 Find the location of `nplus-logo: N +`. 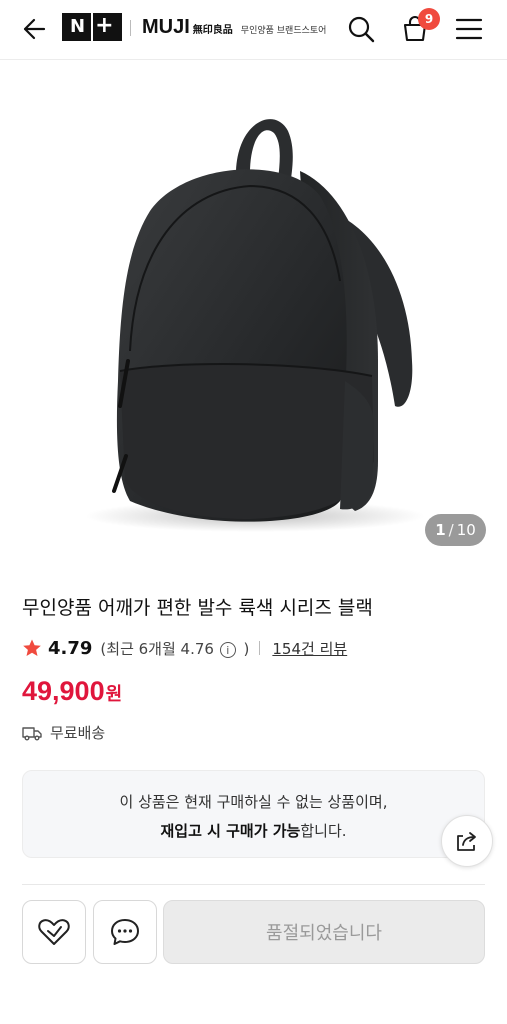

nplus-logo: N + is located at coordinates (92, 27).